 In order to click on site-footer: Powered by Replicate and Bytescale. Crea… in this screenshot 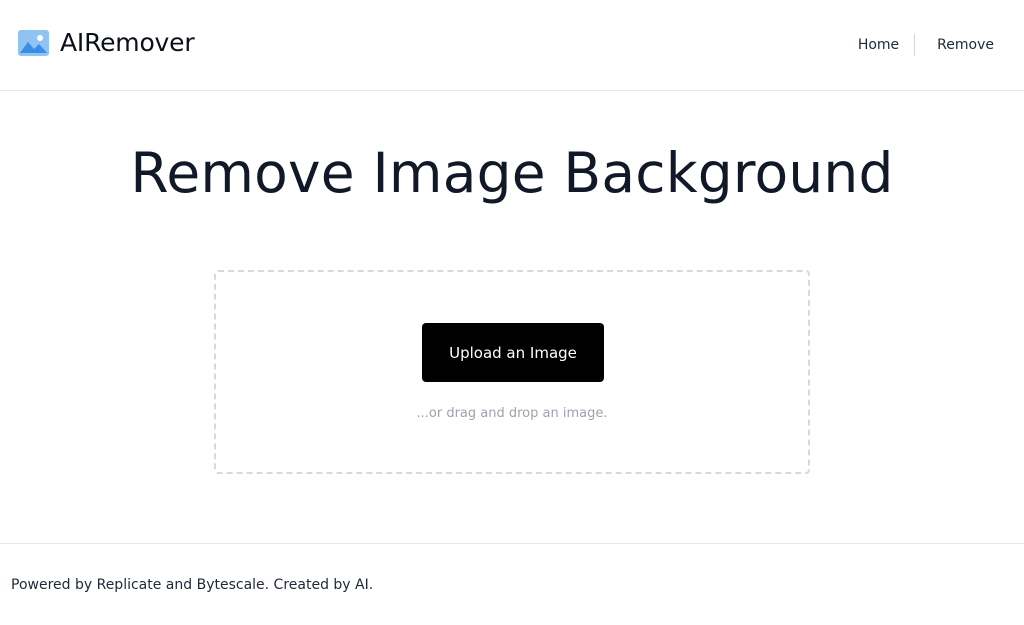, I will do `click(512, 584)`.